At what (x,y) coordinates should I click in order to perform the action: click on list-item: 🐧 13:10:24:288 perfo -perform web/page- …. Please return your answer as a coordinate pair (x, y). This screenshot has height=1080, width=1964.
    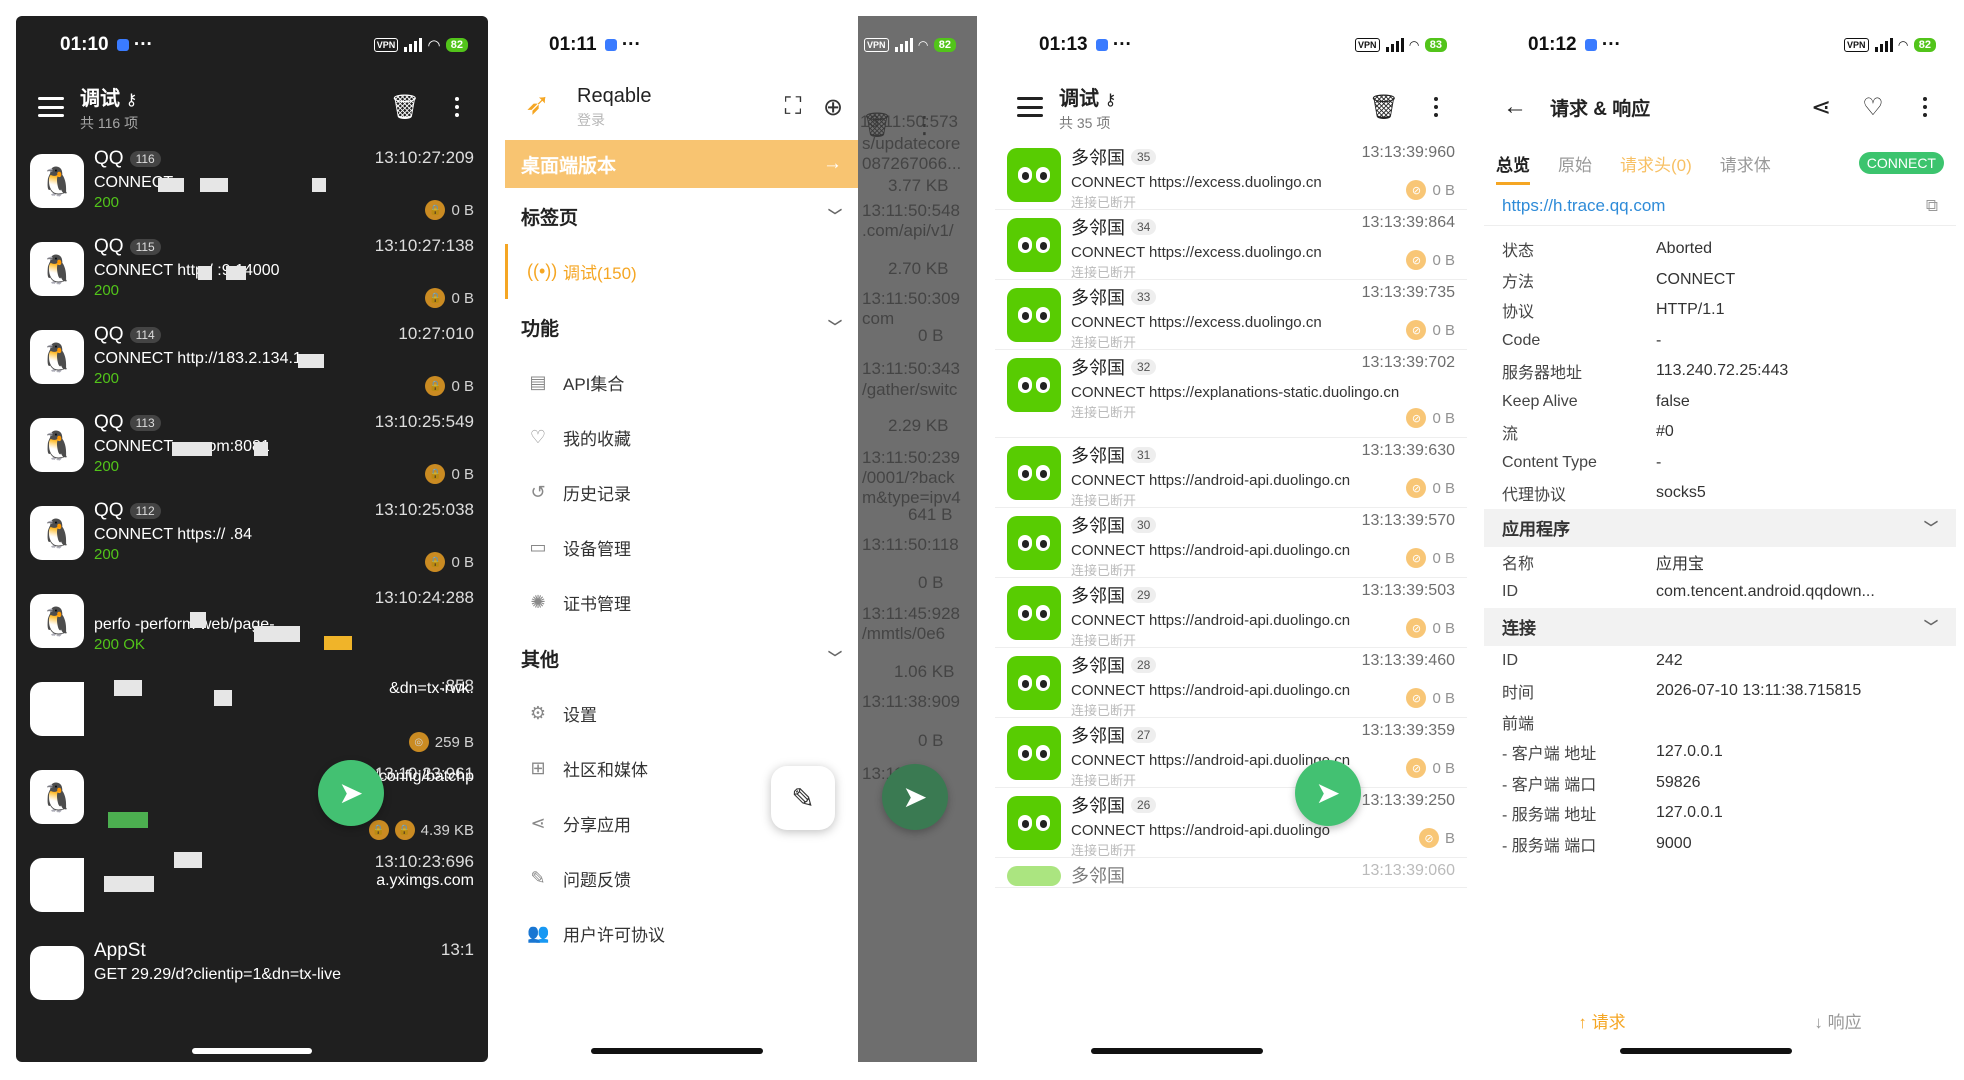
    Looking at the image, I should click on (252, 624).